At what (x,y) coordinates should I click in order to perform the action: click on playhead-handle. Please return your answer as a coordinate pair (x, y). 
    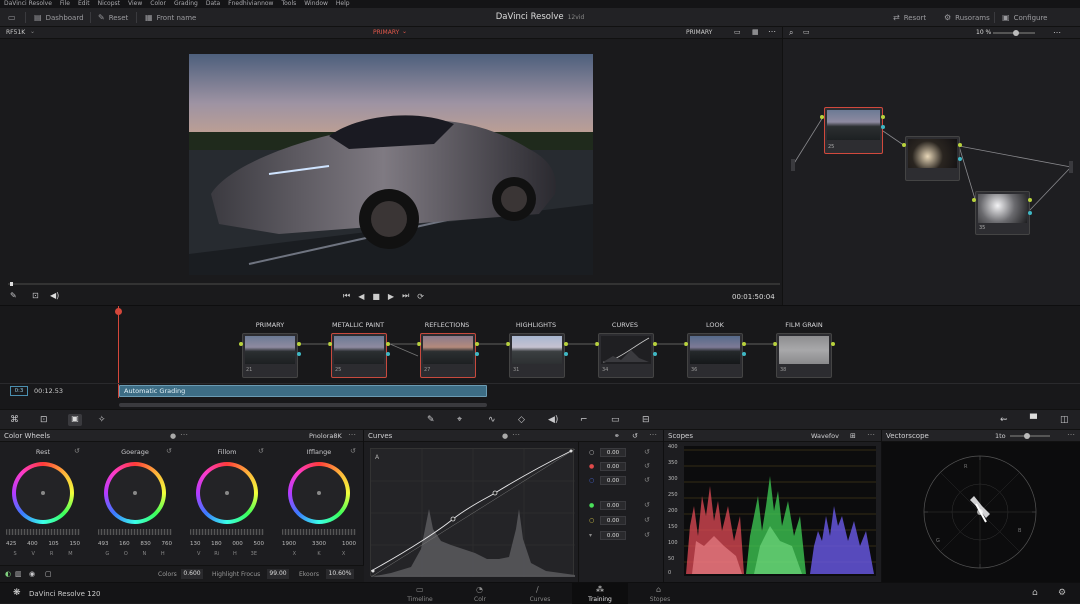
    Looking at the image, I should click on (118, 311).